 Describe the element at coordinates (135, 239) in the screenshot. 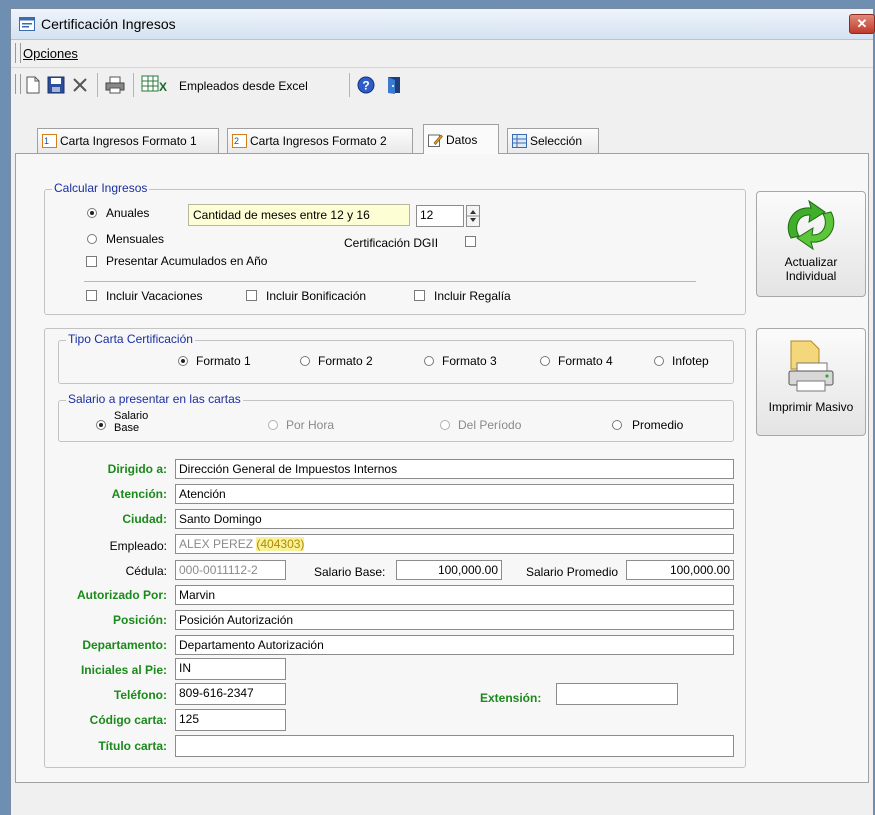

I see `mensuales-label: Mensuales` at that location.